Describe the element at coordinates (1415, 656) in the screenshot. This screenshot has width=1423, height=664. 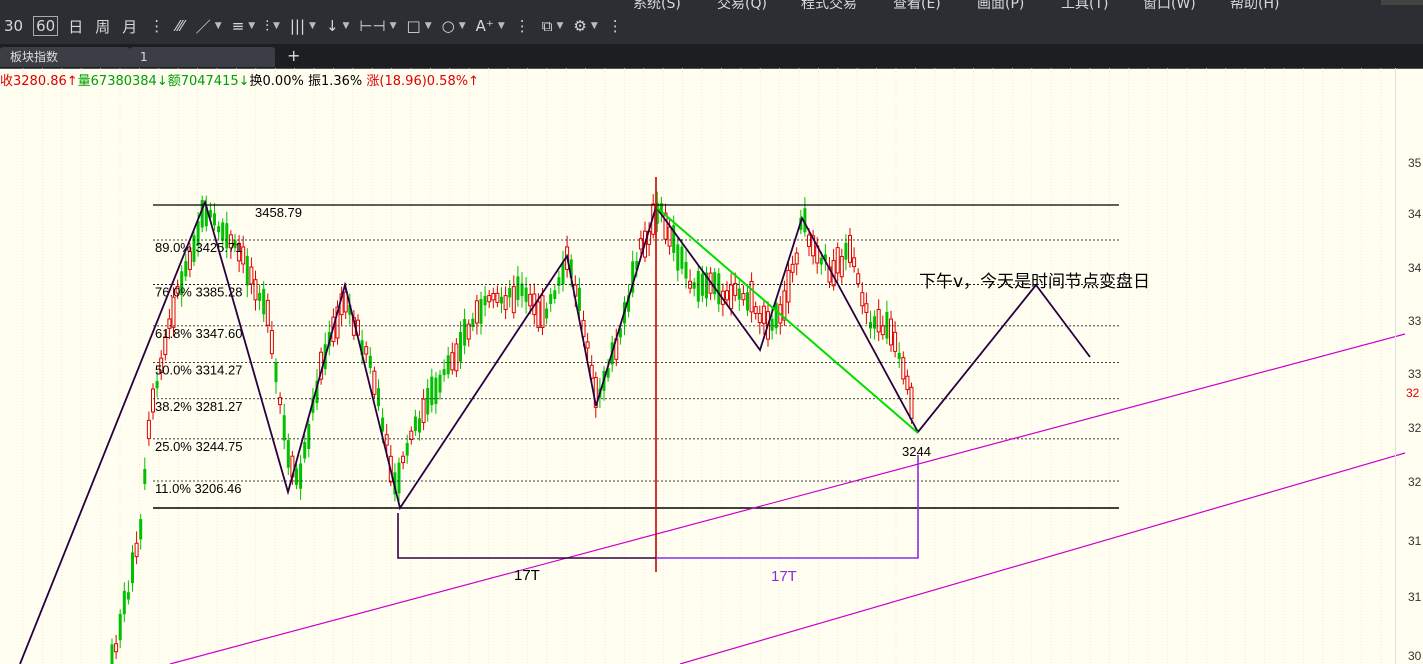
I see `y-axis-tick-label: 30` at that location.